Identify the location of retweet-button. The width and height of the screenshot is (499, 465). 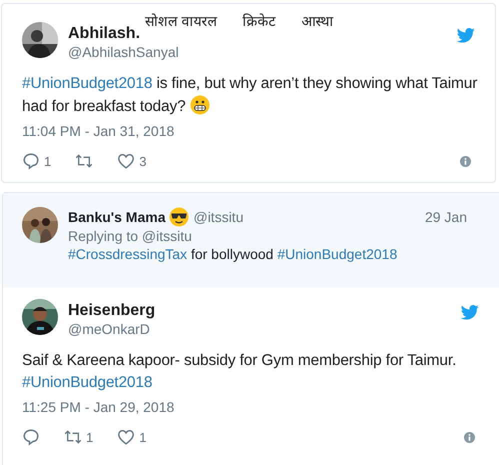
(84, 161).